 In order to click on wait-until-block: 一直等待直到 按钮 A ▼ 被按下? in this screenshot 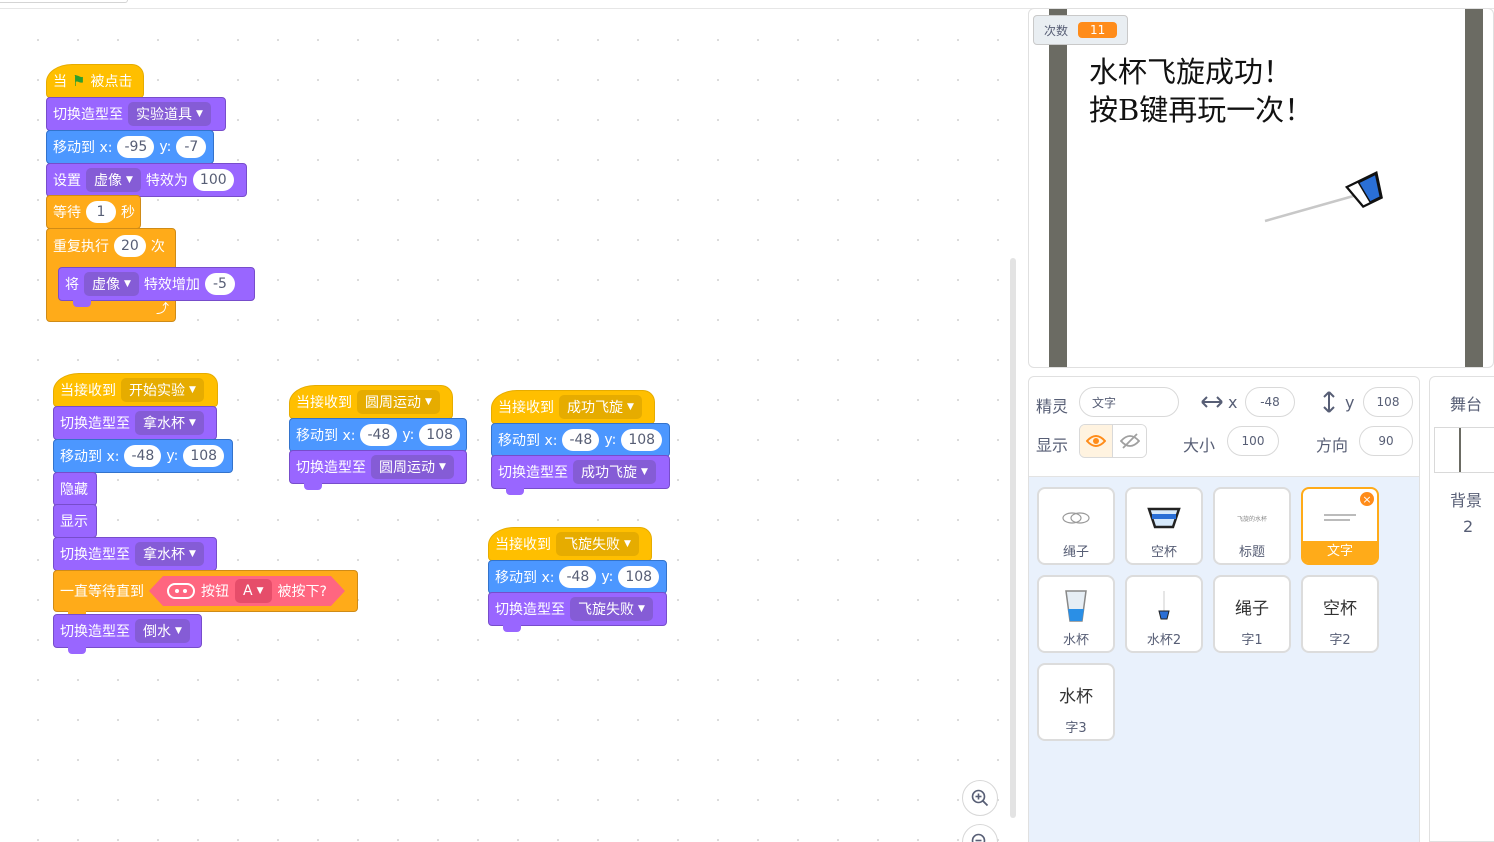, I will do `click(205, 594)`.